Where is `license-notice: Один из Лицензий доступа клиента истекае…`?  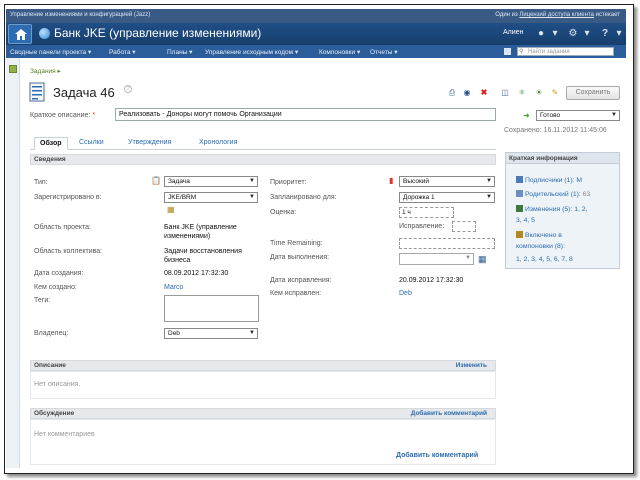
license-notice: Один из Лицензий доступа клиента истекае… is located at coordinates (557, 15).